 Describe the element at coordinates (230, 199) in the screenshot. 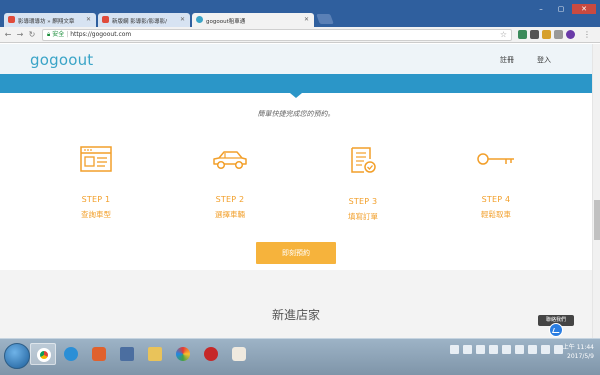

I see `step-label: STEP 2` at that location.